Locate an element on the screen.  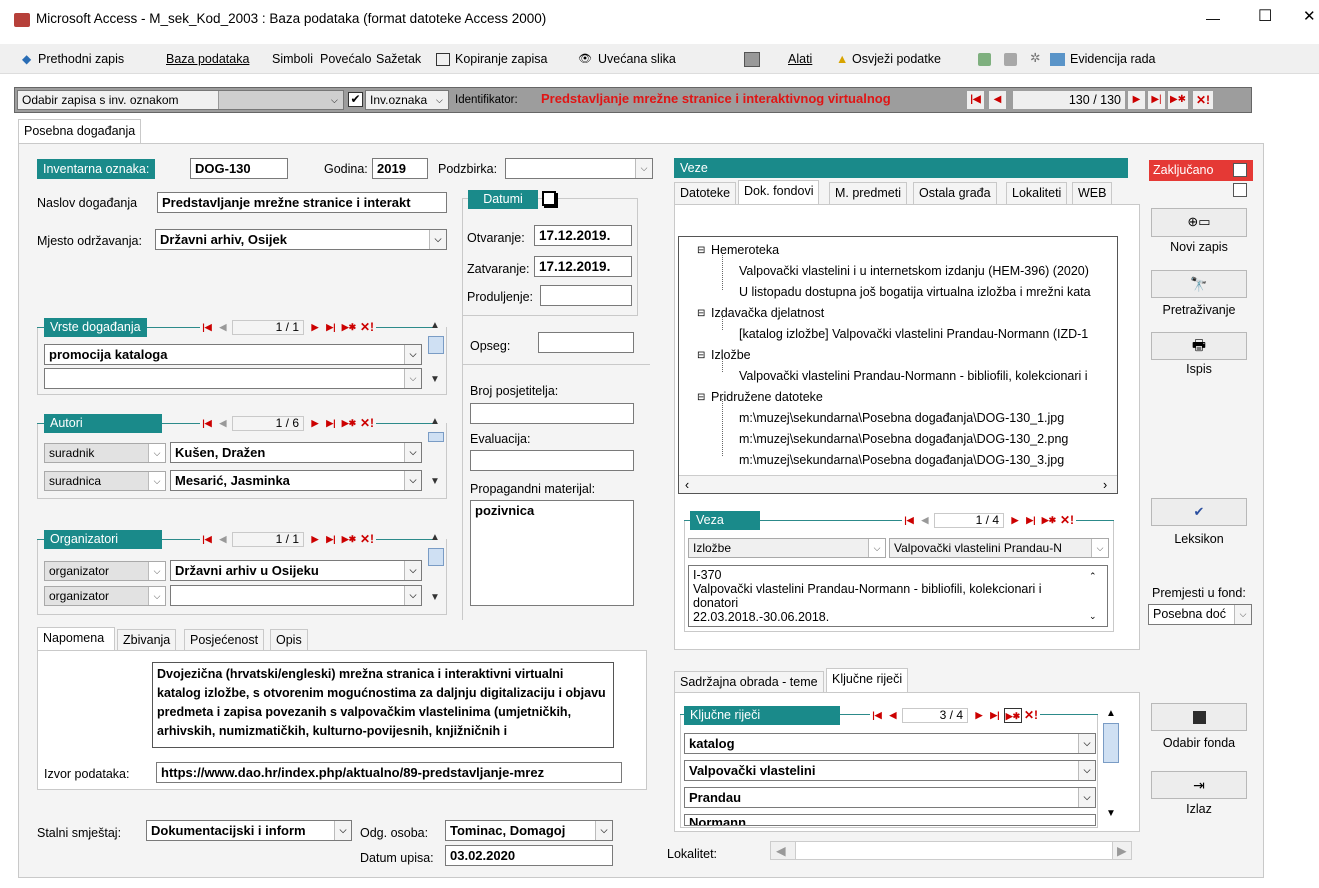
mjesto-select: Državni arhiv, Osijek ⌵ is located at coordinates (301, 239).